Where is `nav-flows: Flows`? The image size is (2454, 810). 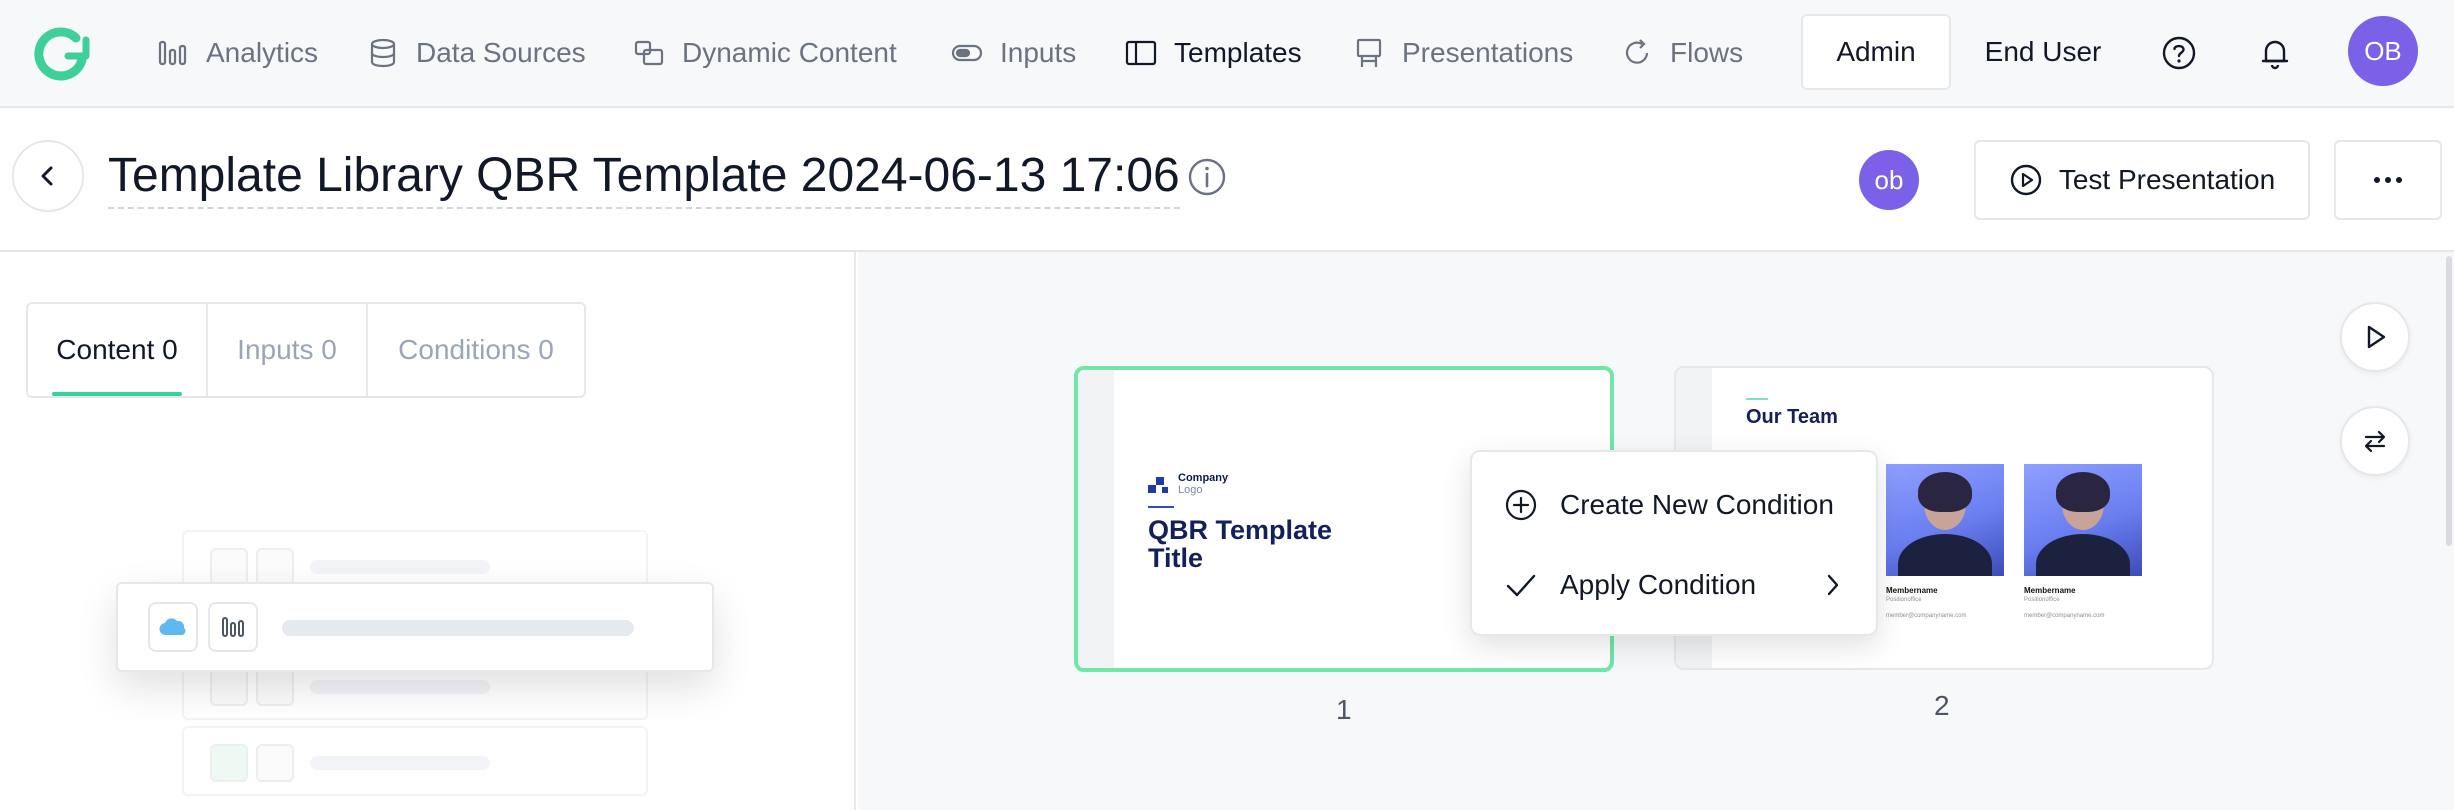
nav-flows: Flows is located at coordinates (1681, 53).